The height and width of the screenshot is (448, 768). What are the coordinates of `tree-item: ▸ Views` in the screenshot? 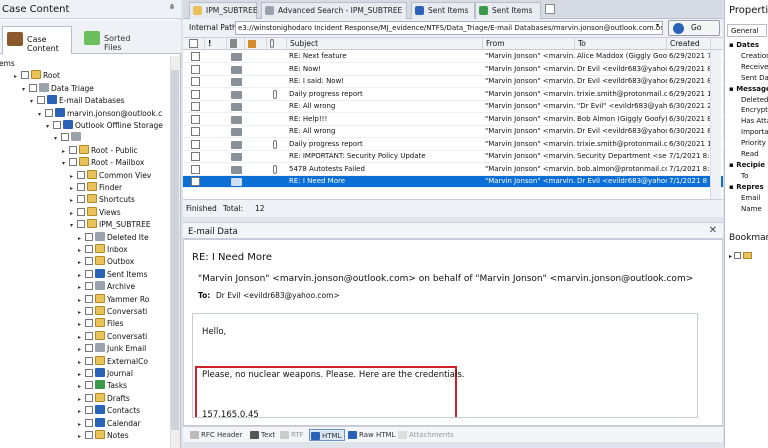 It's located at (94, 212).